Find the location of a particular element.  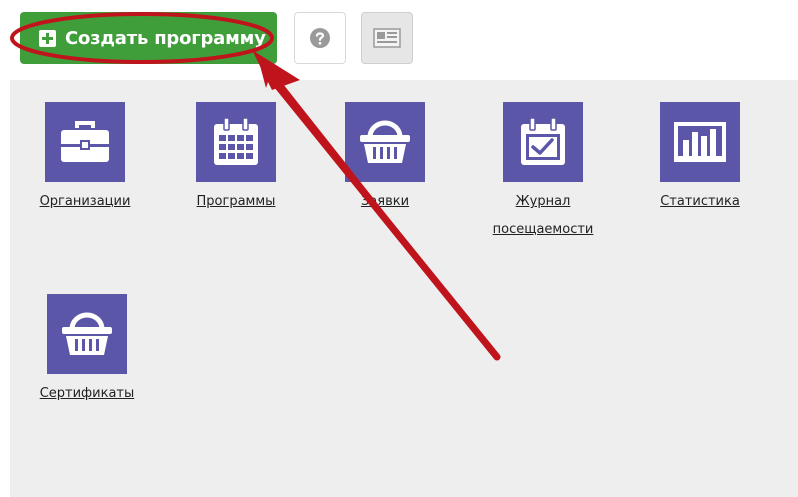

bar-chart-icon is located at coordinates (700, 142).